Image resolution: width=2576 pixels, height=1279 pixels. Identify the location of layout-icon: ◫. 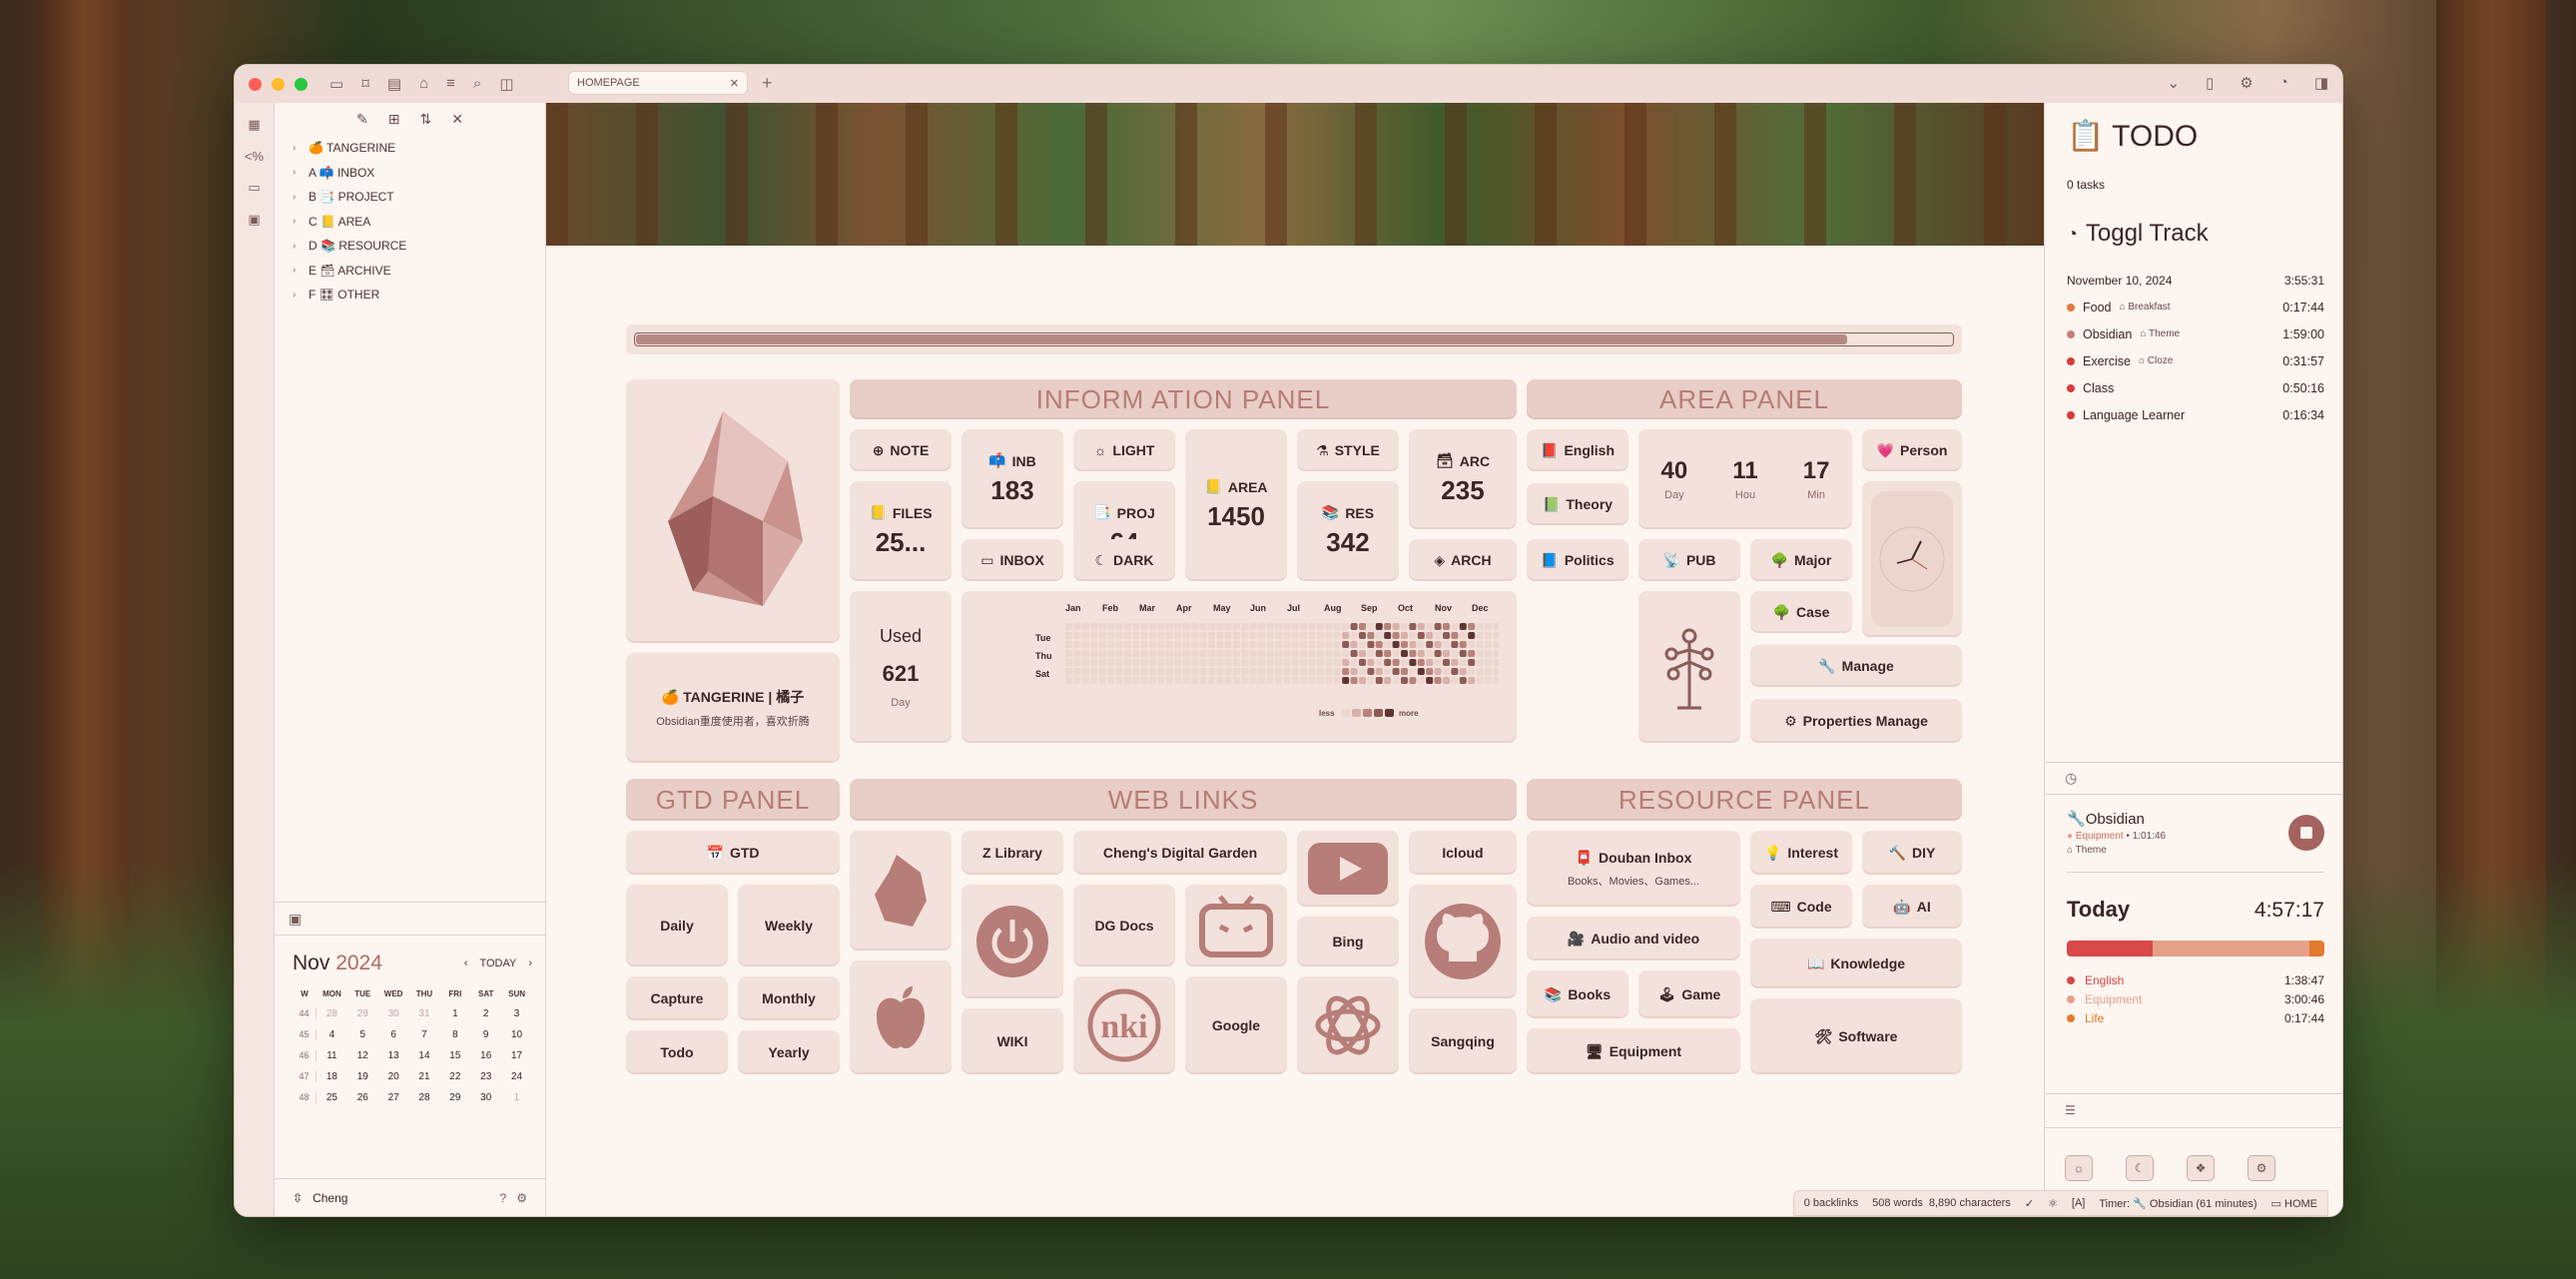
(506, 84).